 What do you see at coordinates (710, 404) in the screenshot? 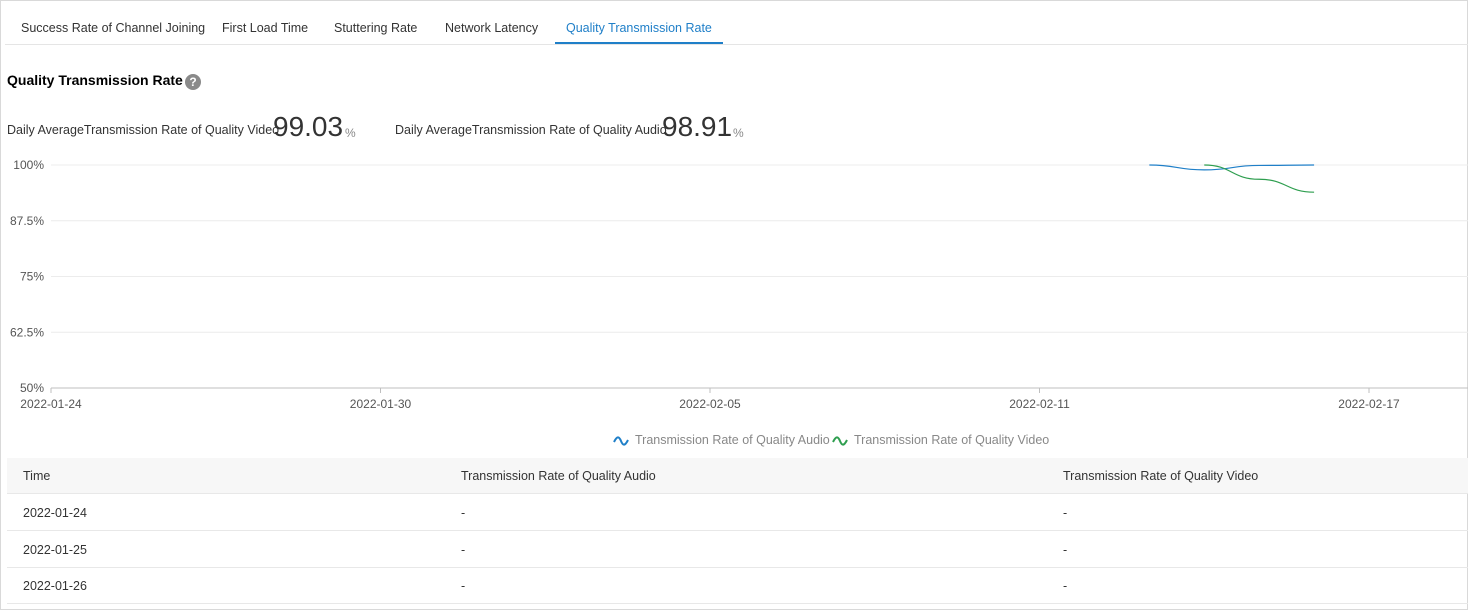
I see `x-tick-label: 2022-02-05` at bounding box center [710, 404].